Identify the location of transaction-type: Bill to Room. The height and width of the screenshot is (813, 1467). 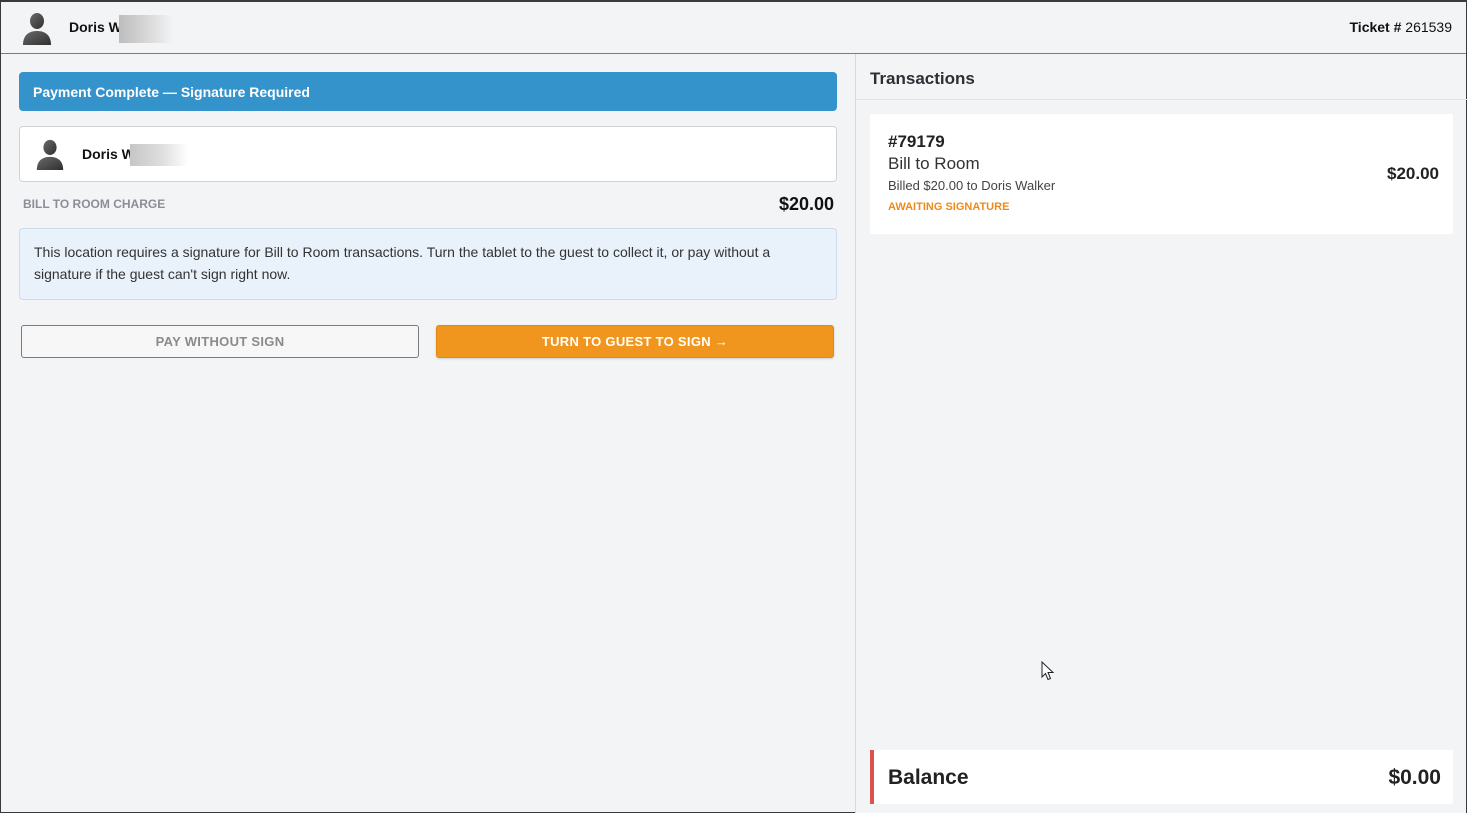
(934, 163).